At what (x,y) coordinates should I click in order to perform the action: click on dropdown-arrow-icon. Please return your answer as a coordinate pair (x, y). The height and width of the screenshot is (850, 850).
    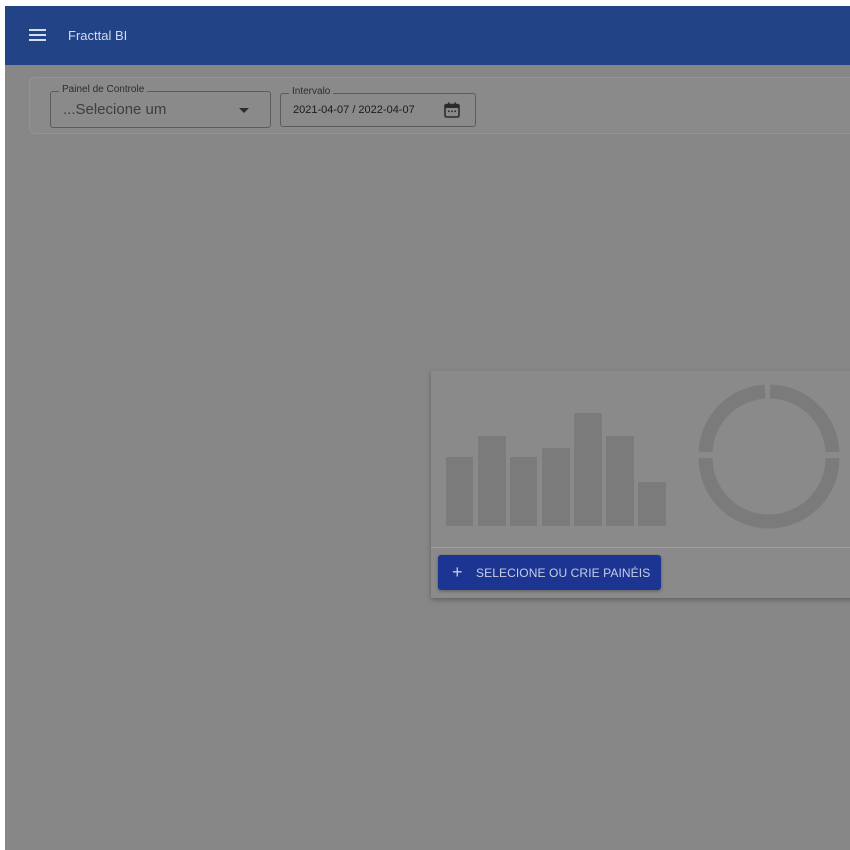
    Looking at the image, I should click on (244, 110).